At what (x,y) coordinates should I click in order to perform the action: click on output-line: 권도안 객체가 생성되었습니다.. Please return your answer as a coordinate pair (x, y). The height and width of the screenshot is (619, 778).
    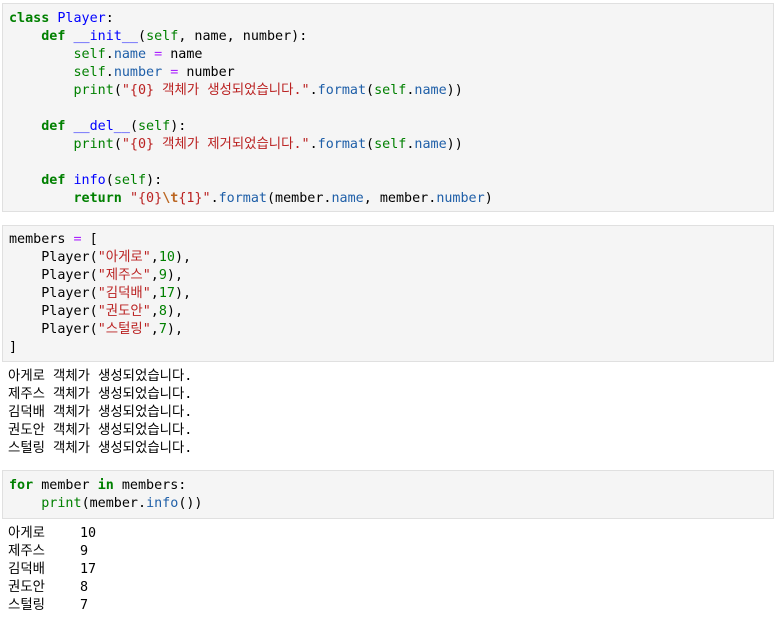
    Looking at the image, I should click on (100, 430).